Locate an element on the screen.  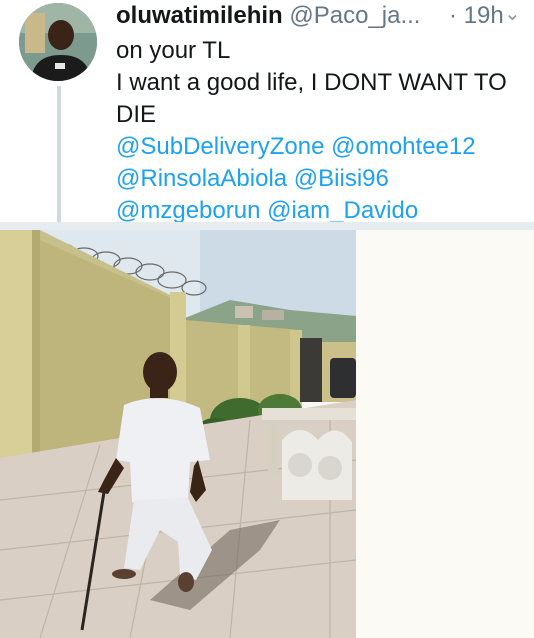
mention-row: @RinsolaAbiola @Biisi96 is located at coordinates (321, 179).